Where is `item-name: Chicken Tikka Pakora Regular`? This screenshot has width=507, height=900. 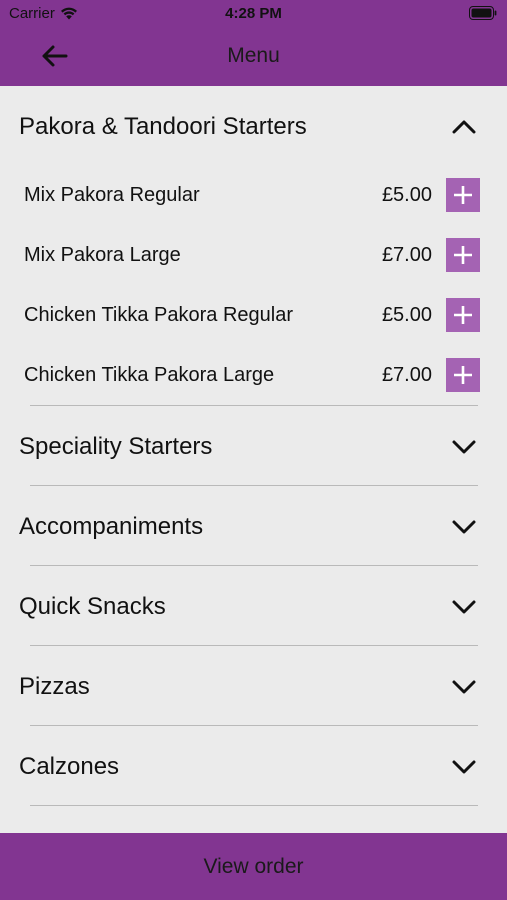 item-name: Chicken Tikka Pakora Regular is located at coordinates (159, 315).